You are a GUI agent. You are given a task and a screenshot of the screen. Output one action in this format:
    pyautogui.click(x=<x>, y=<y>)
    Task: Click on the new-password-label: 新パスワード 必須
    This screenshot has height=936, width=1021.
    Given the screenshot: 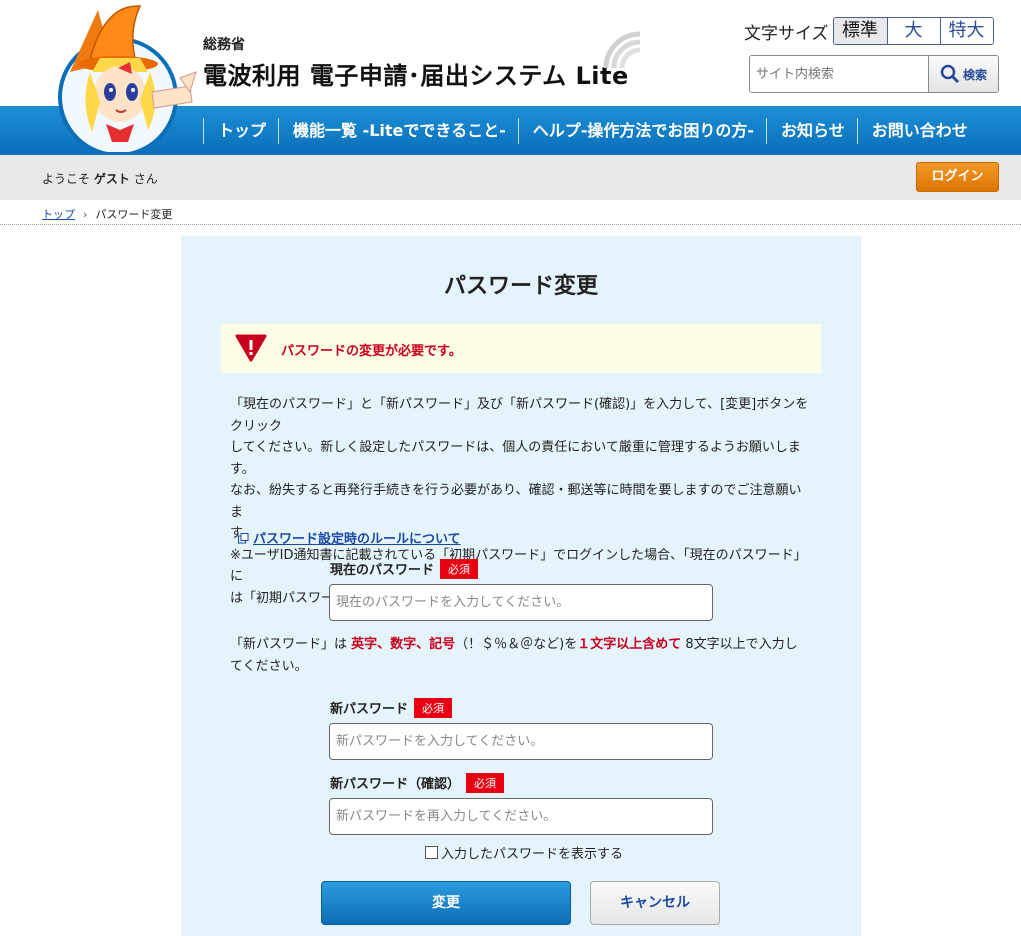 What is the action you would take?
    pyautogui.click(x=391, y=708)
    